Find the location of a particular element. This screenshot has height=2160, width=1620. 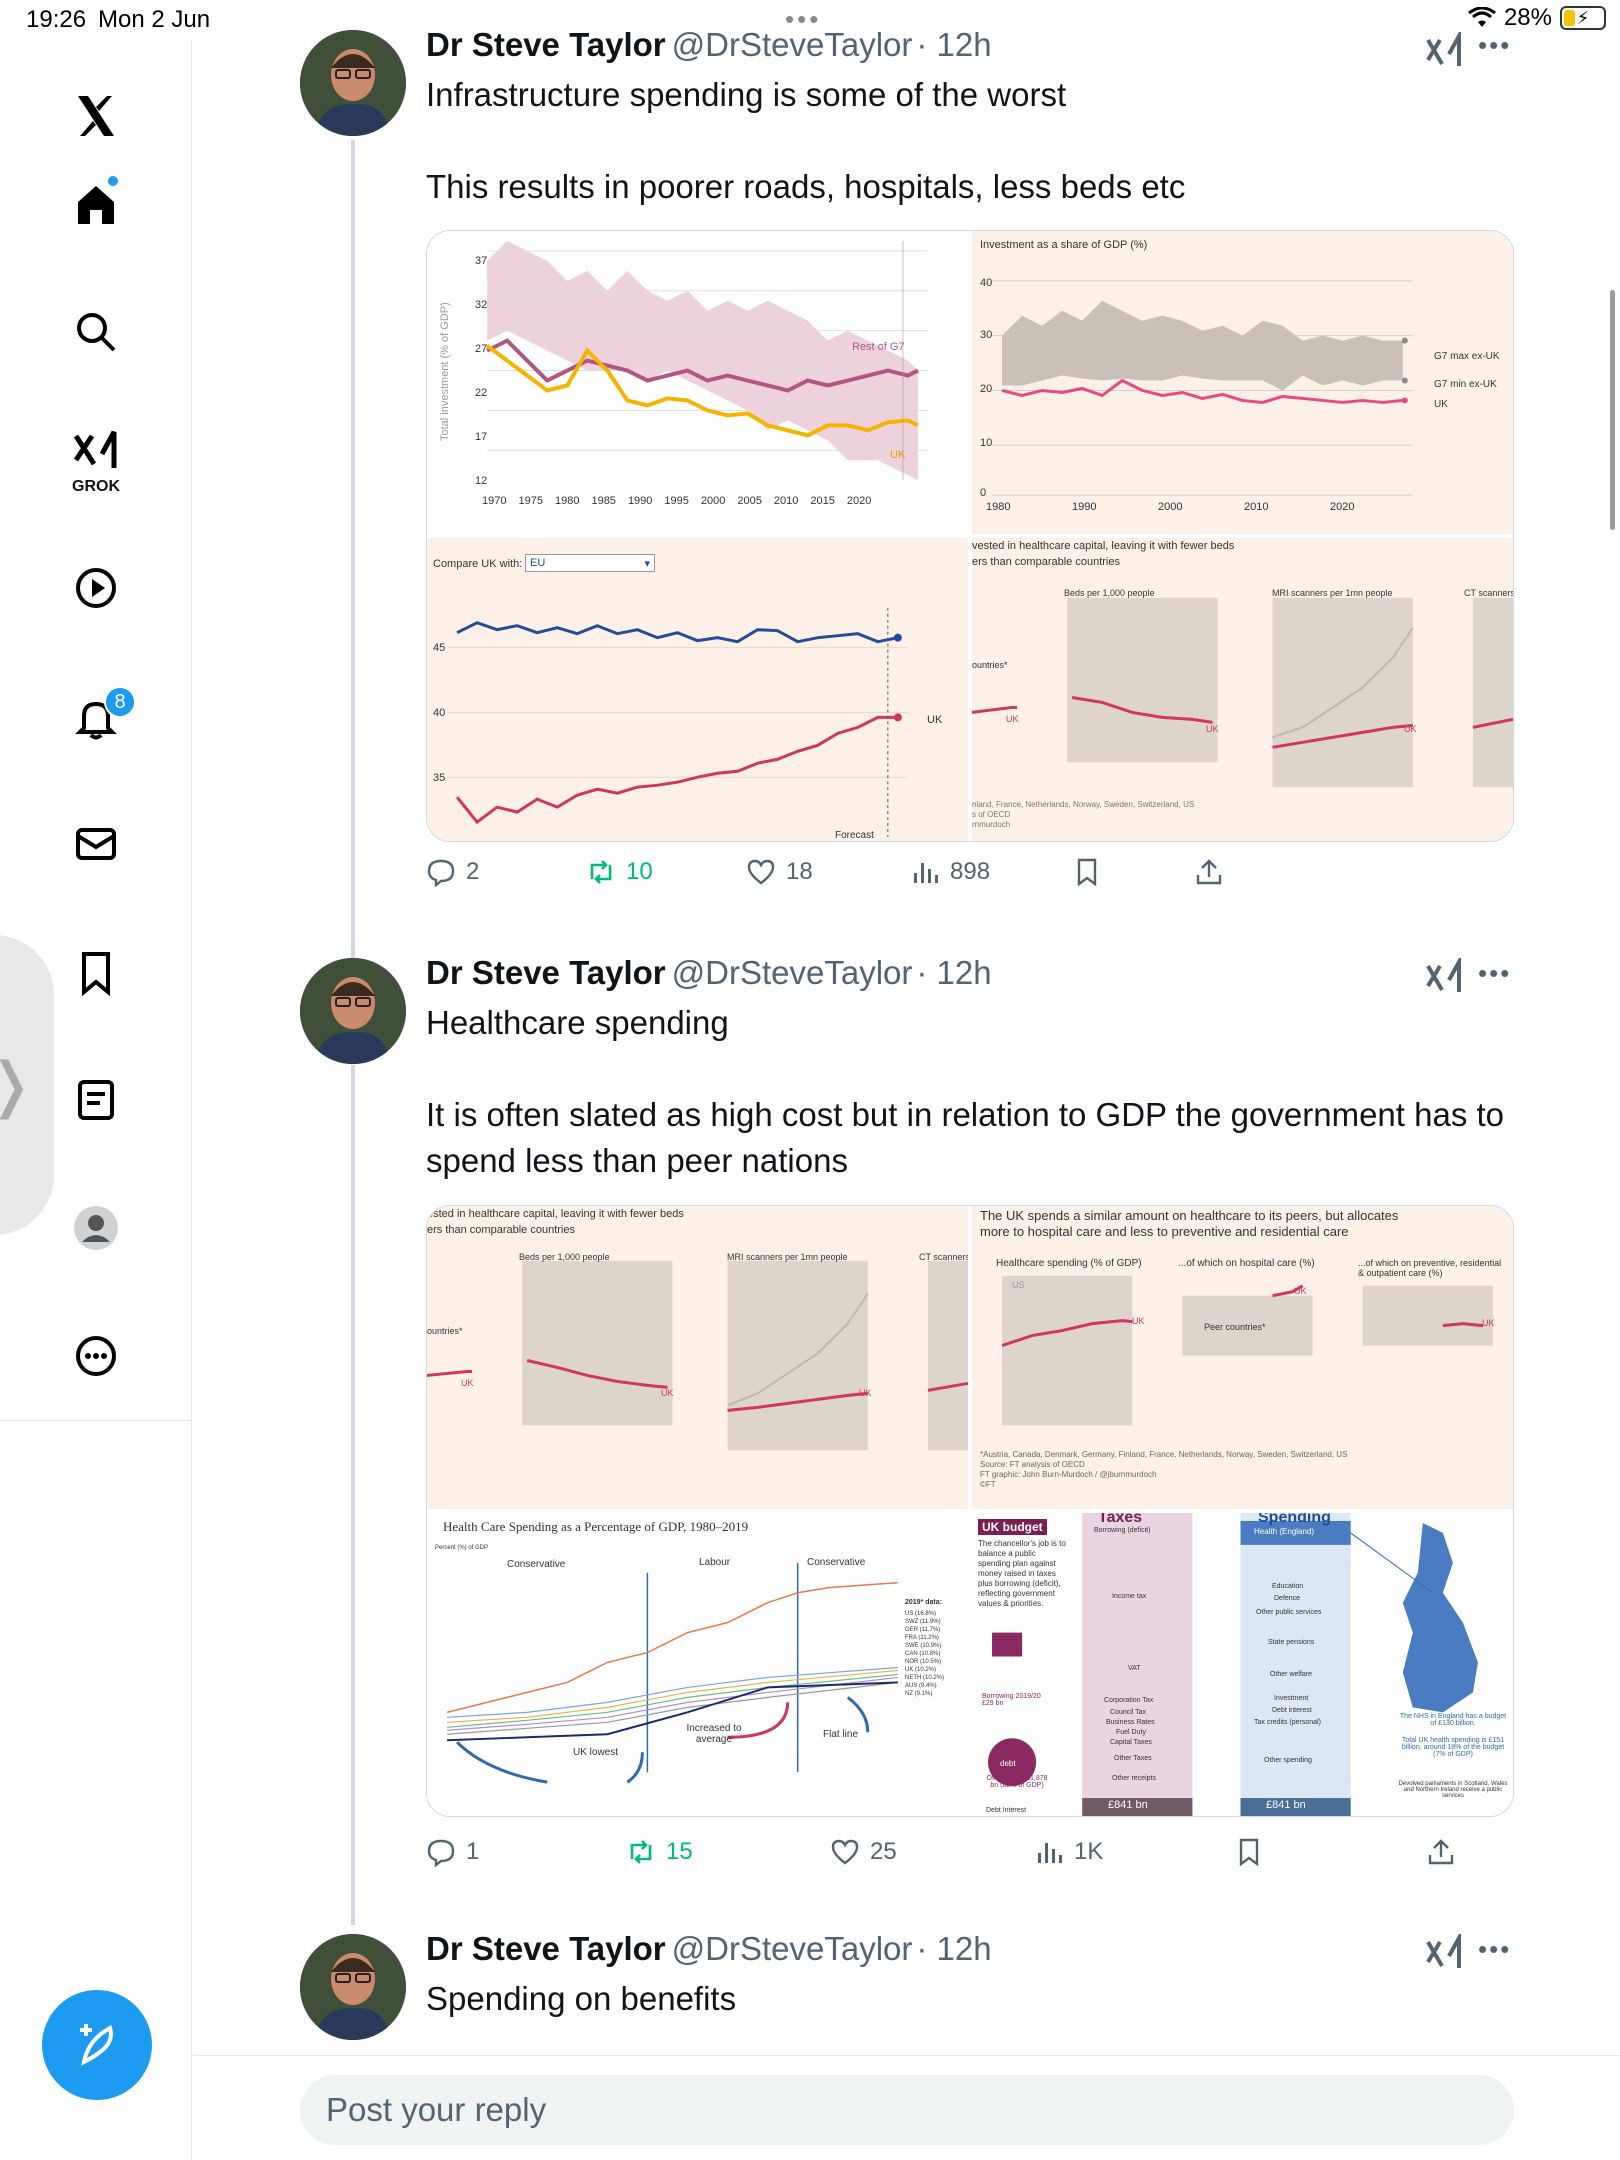

repost-button: 15 is located at coordinates (659, 1852).